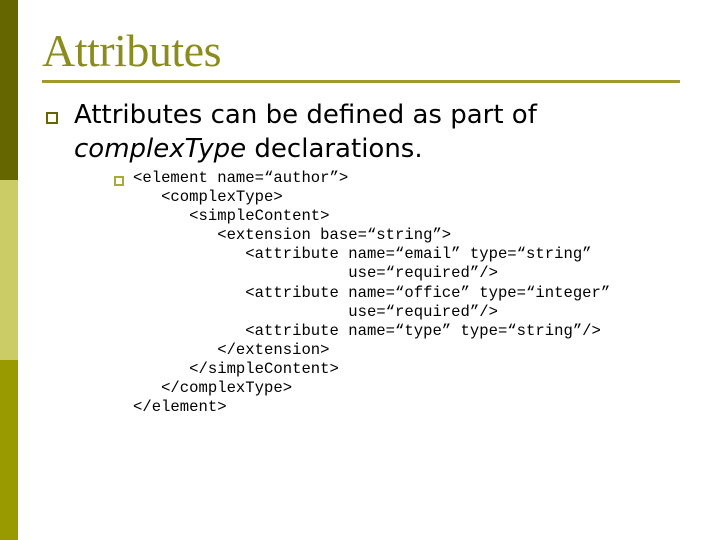 The image size is (720, 540). Describe the element at coordinates (52, 118) in the screenshot. I see `hollow-square-bullet-icon` at that location.